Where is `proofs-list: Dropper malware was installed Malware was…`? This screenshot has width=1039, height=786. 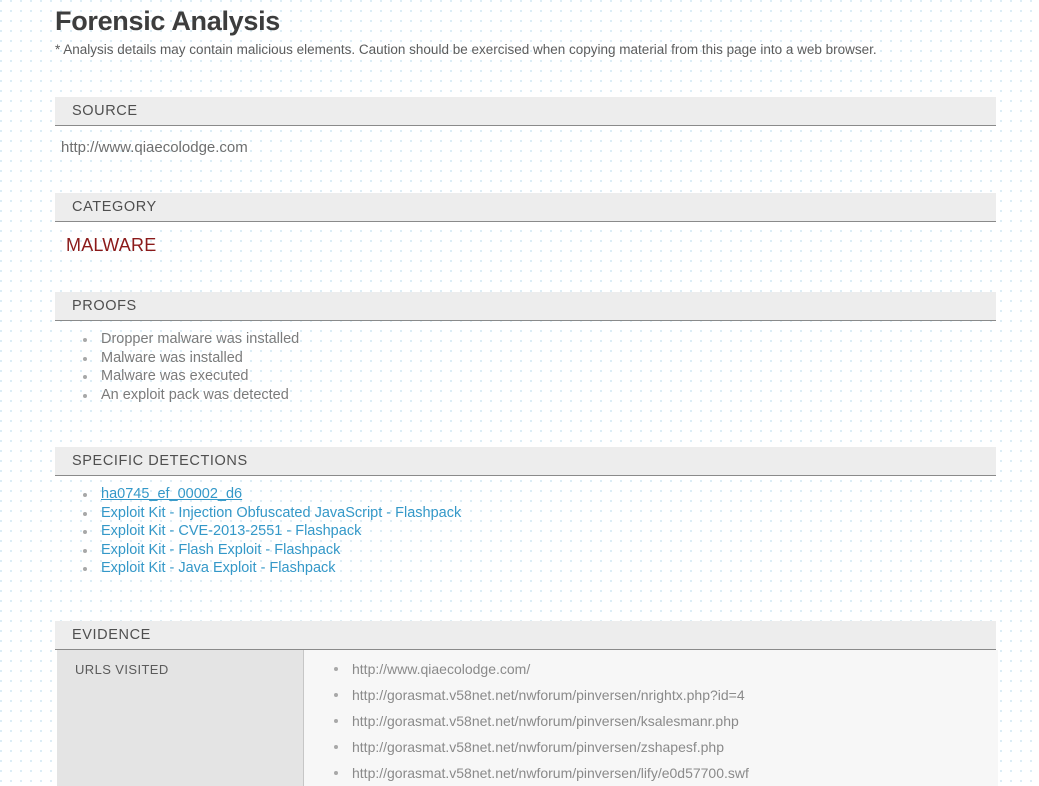 proofs-list: Dropper malware was installed Malware was… is located at coordinates (526, 362).